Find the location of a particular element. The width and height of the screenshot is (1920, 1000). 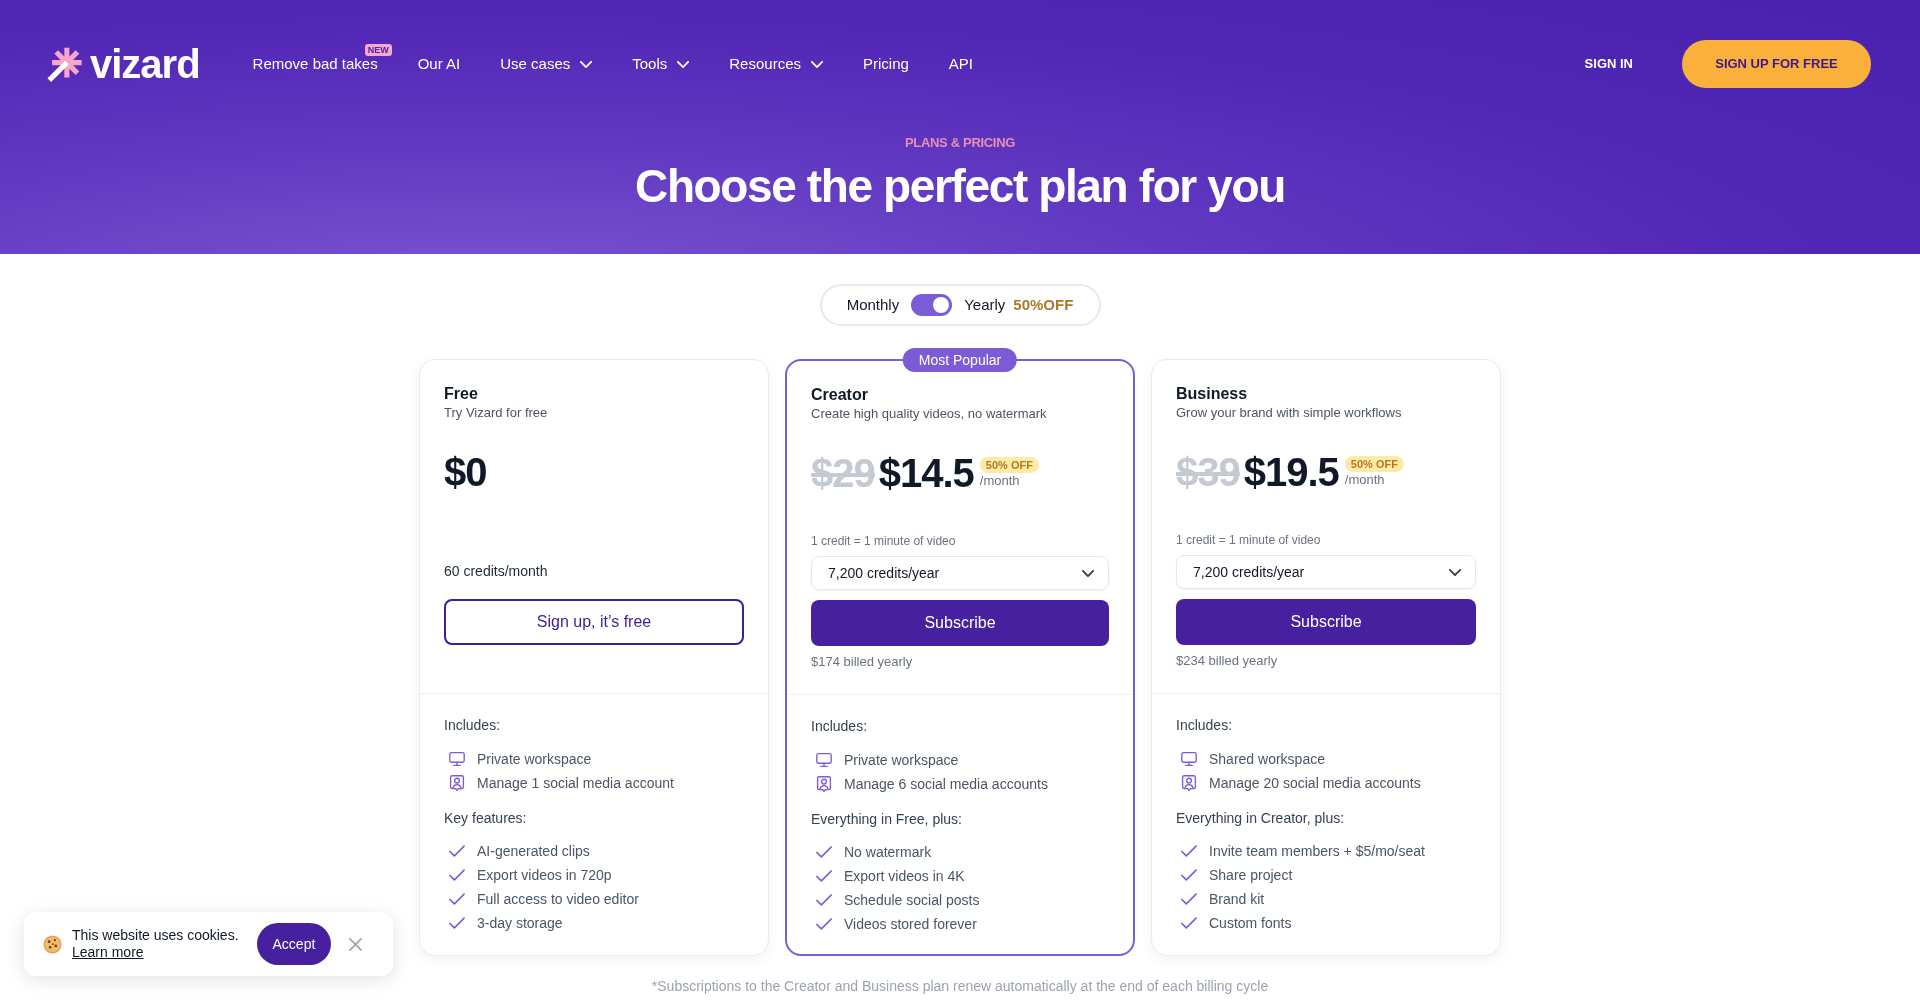

feature-text: AI-generated clips is located at coordinates (533, 851).